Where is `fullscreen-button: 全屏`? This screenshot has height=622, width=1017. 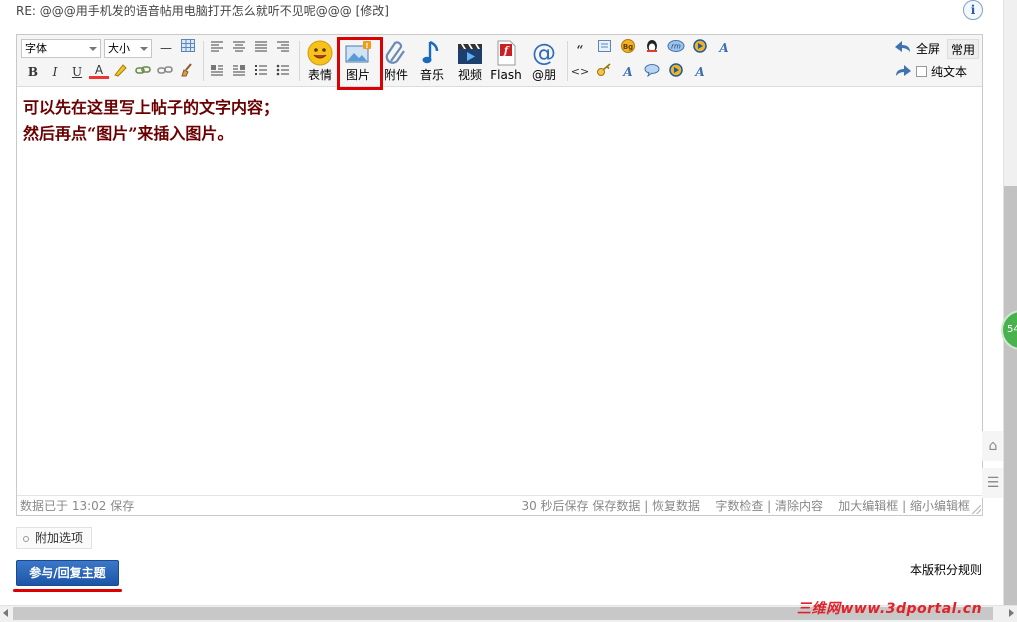 fullscreen-button: 全屏 is located at coordinates (928, 49).